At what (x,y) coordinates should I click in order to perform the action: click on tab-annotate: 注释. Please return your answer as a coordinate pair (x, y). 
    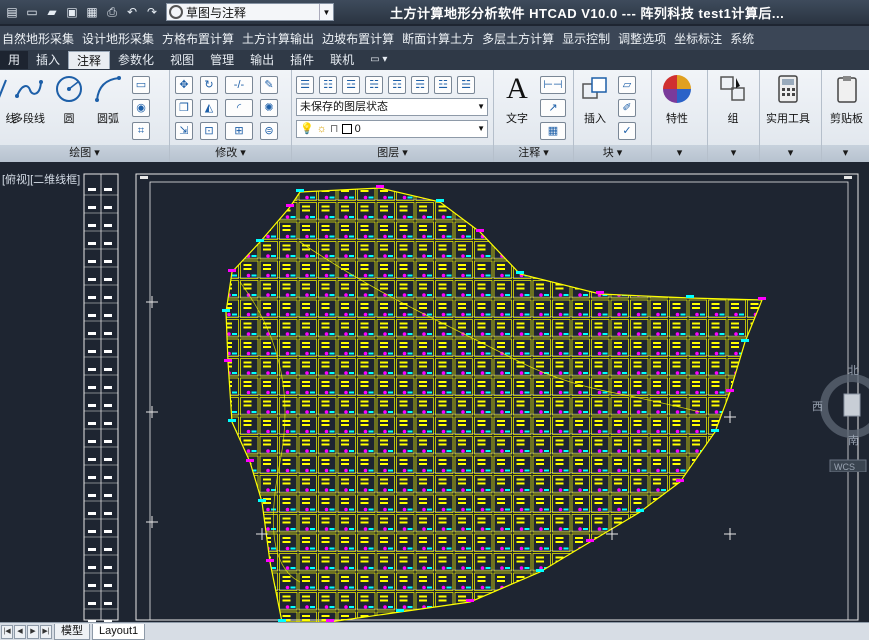
    Looking at the image, I should click on (89, 60).